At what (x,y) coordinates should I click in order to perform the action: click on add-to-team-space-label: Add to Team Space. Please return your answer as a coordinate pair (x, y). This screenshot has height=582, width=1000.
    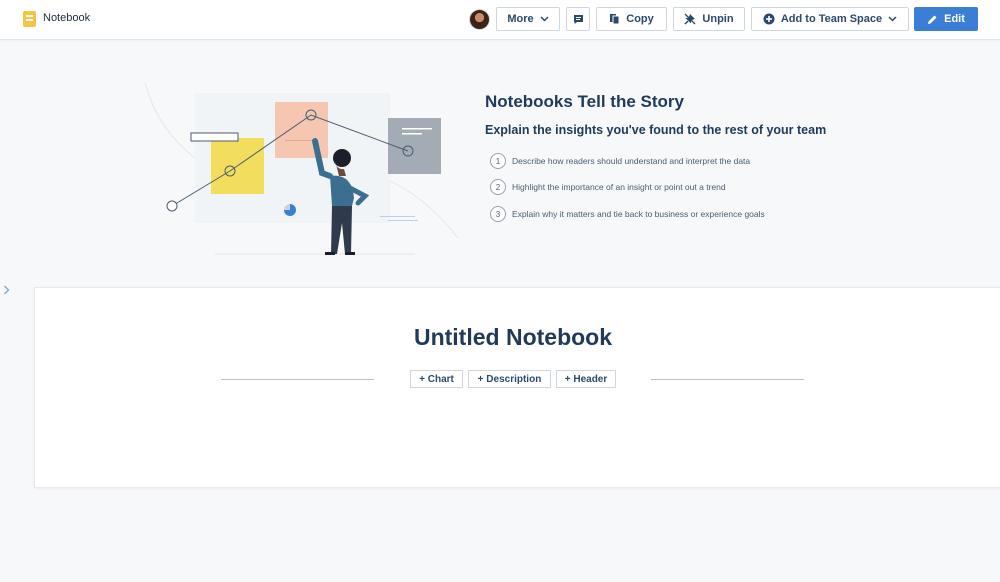
    Looking at the image, I should click on (831, 19).